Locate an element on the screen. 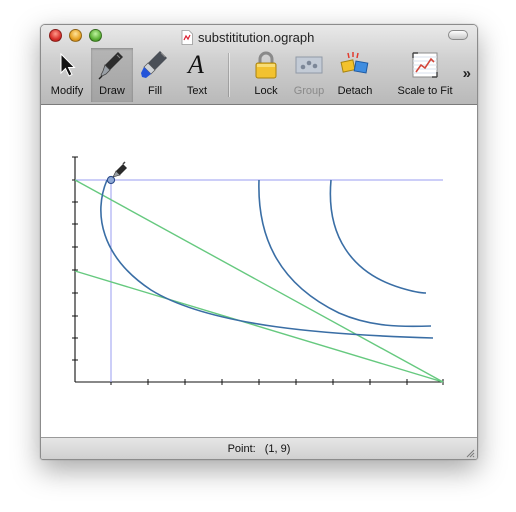 This screenshot has height=512, width=516. status-bar: Point: (1, 9) is located at coordinates (259, 448).